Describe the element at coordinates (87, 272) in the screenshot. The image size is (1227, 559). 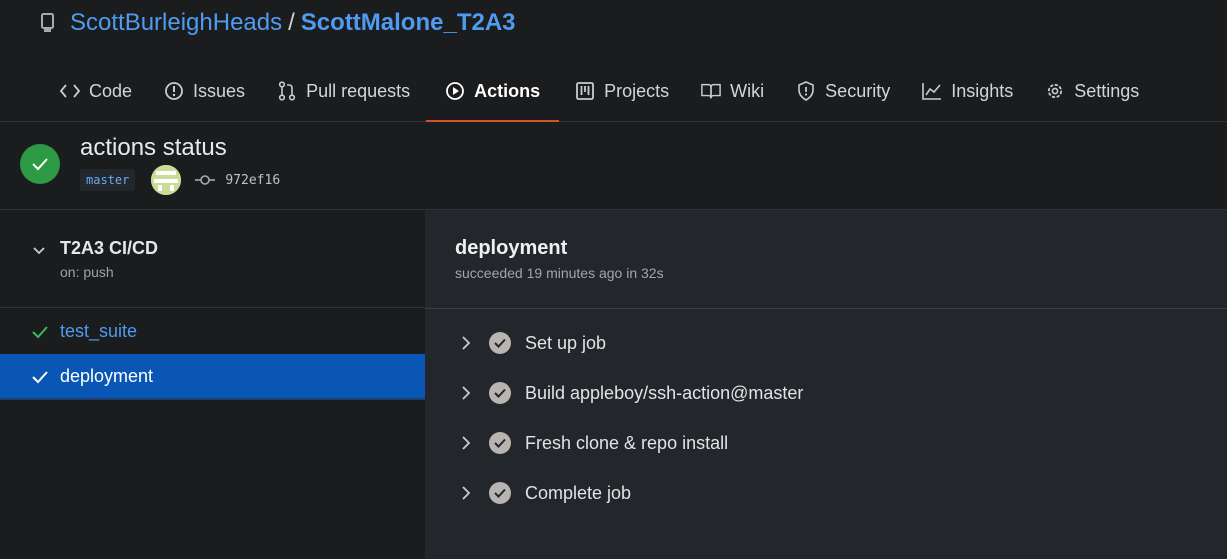
I see `workflow-trigger: on: push` at that location.